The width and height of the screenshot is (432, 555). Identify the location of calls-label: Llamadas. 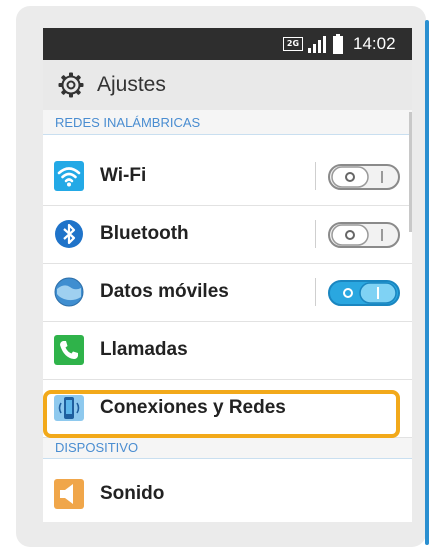
(144, 349).